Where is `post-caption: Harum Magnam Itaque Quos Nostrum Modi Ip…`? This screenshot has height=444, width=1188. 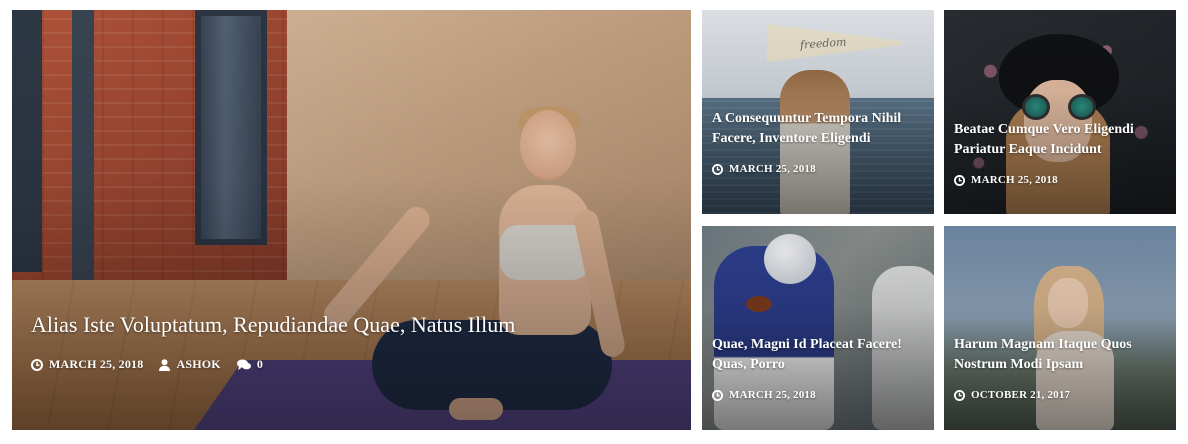 post-caption: Harum Magnam Itaque Quos Nostrum Modi Ip… is located at coordinates (1060, 368).